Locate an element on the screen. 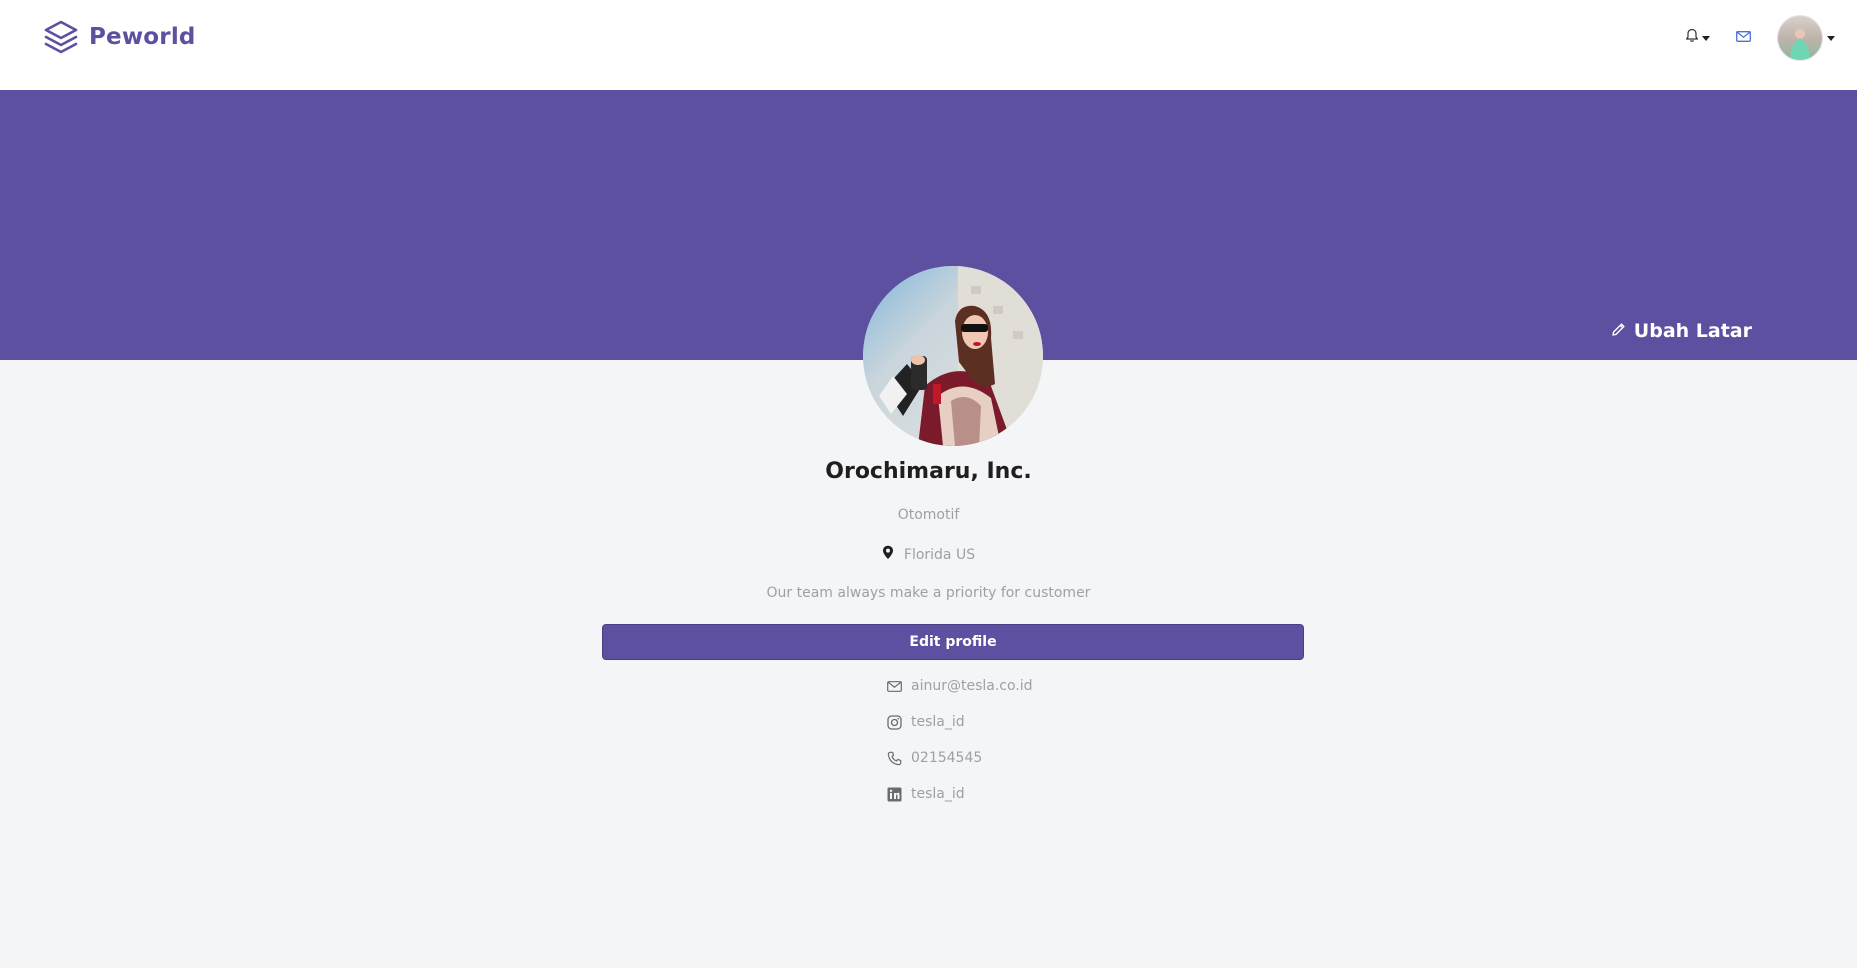 This screenshot has height=969, width=1858. contact-instagram: tesla_id is located at coordinates (959, 722).